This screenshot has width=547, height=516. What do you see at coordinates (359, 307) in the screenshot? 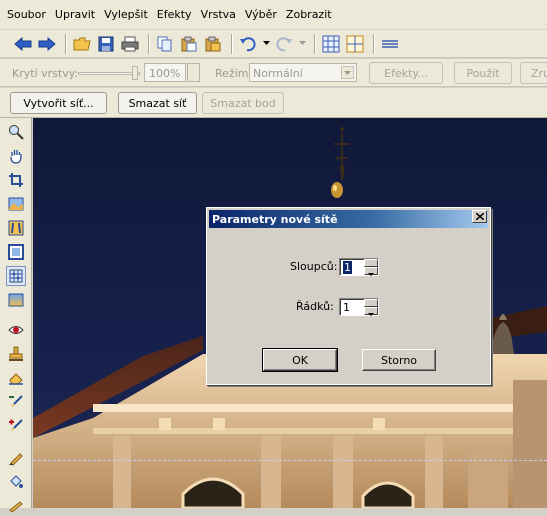
I see `rows-stepper: 1` at bounding box center [359, 307].